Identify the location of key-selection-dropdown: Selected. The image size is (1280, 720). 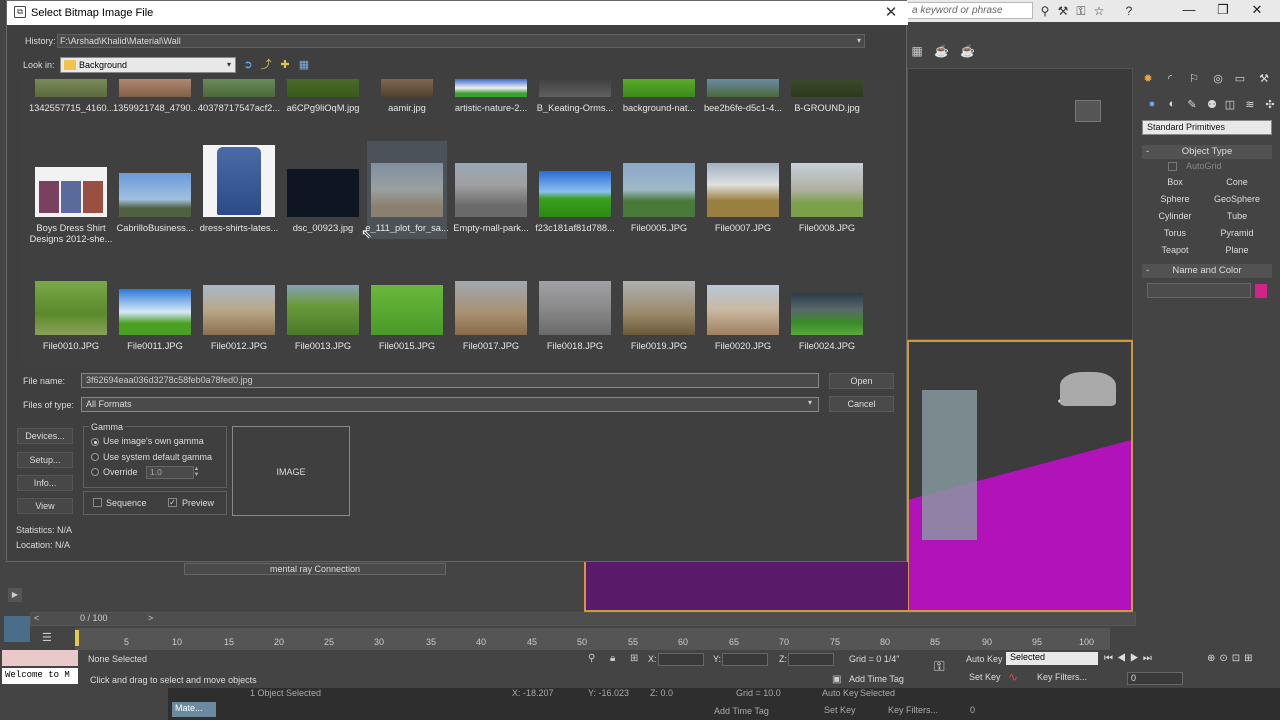
(1052, 658).